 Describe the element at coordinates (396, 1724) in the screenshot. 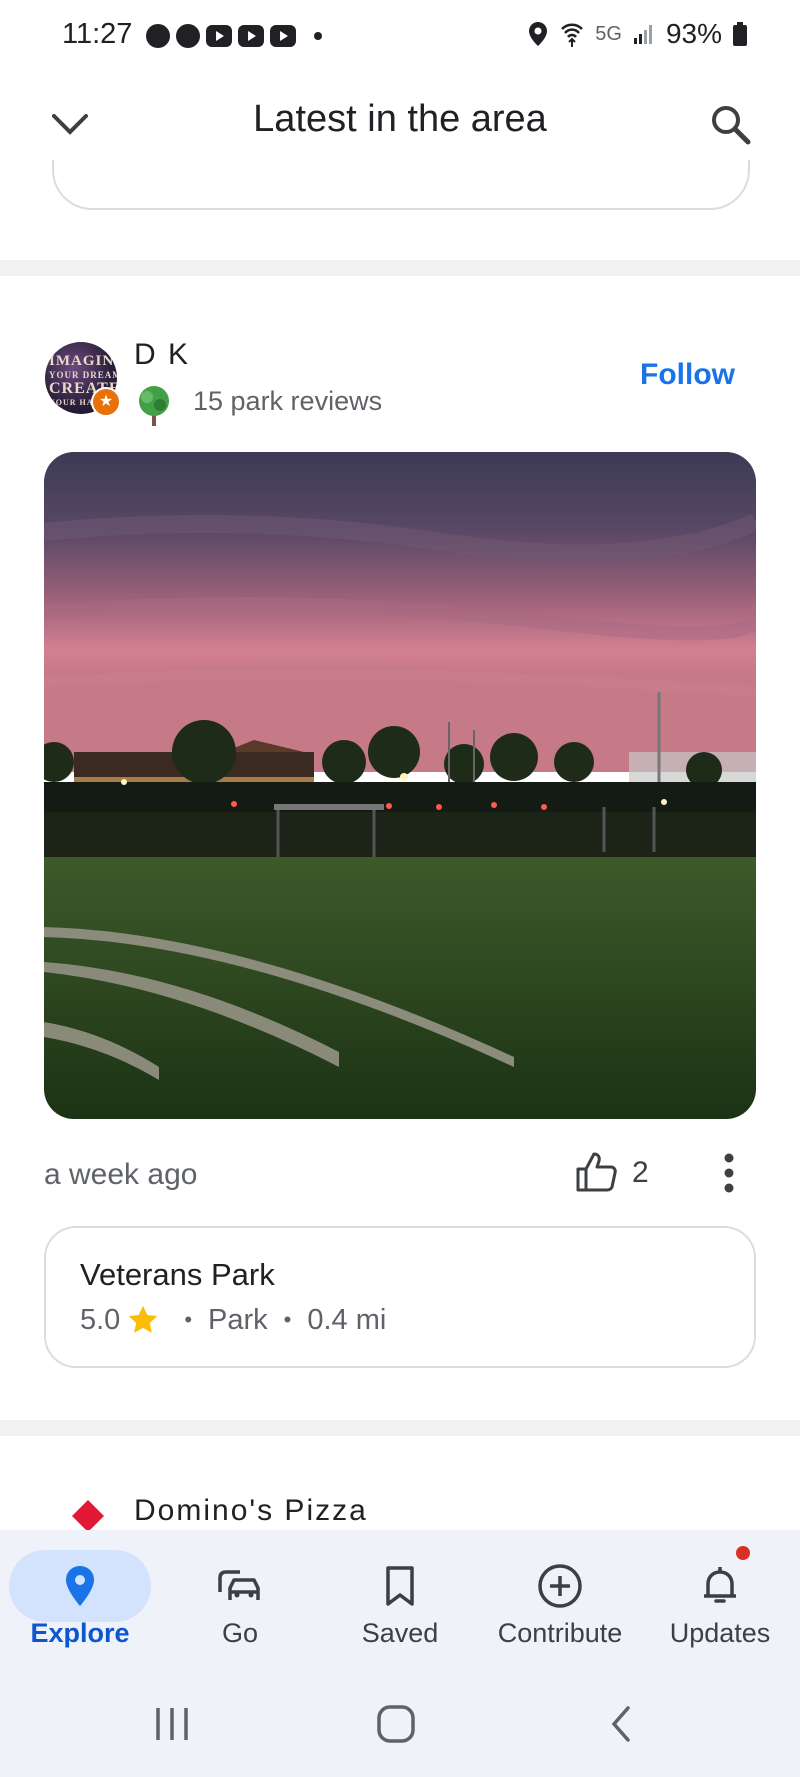

I see `home-icon` at that location.